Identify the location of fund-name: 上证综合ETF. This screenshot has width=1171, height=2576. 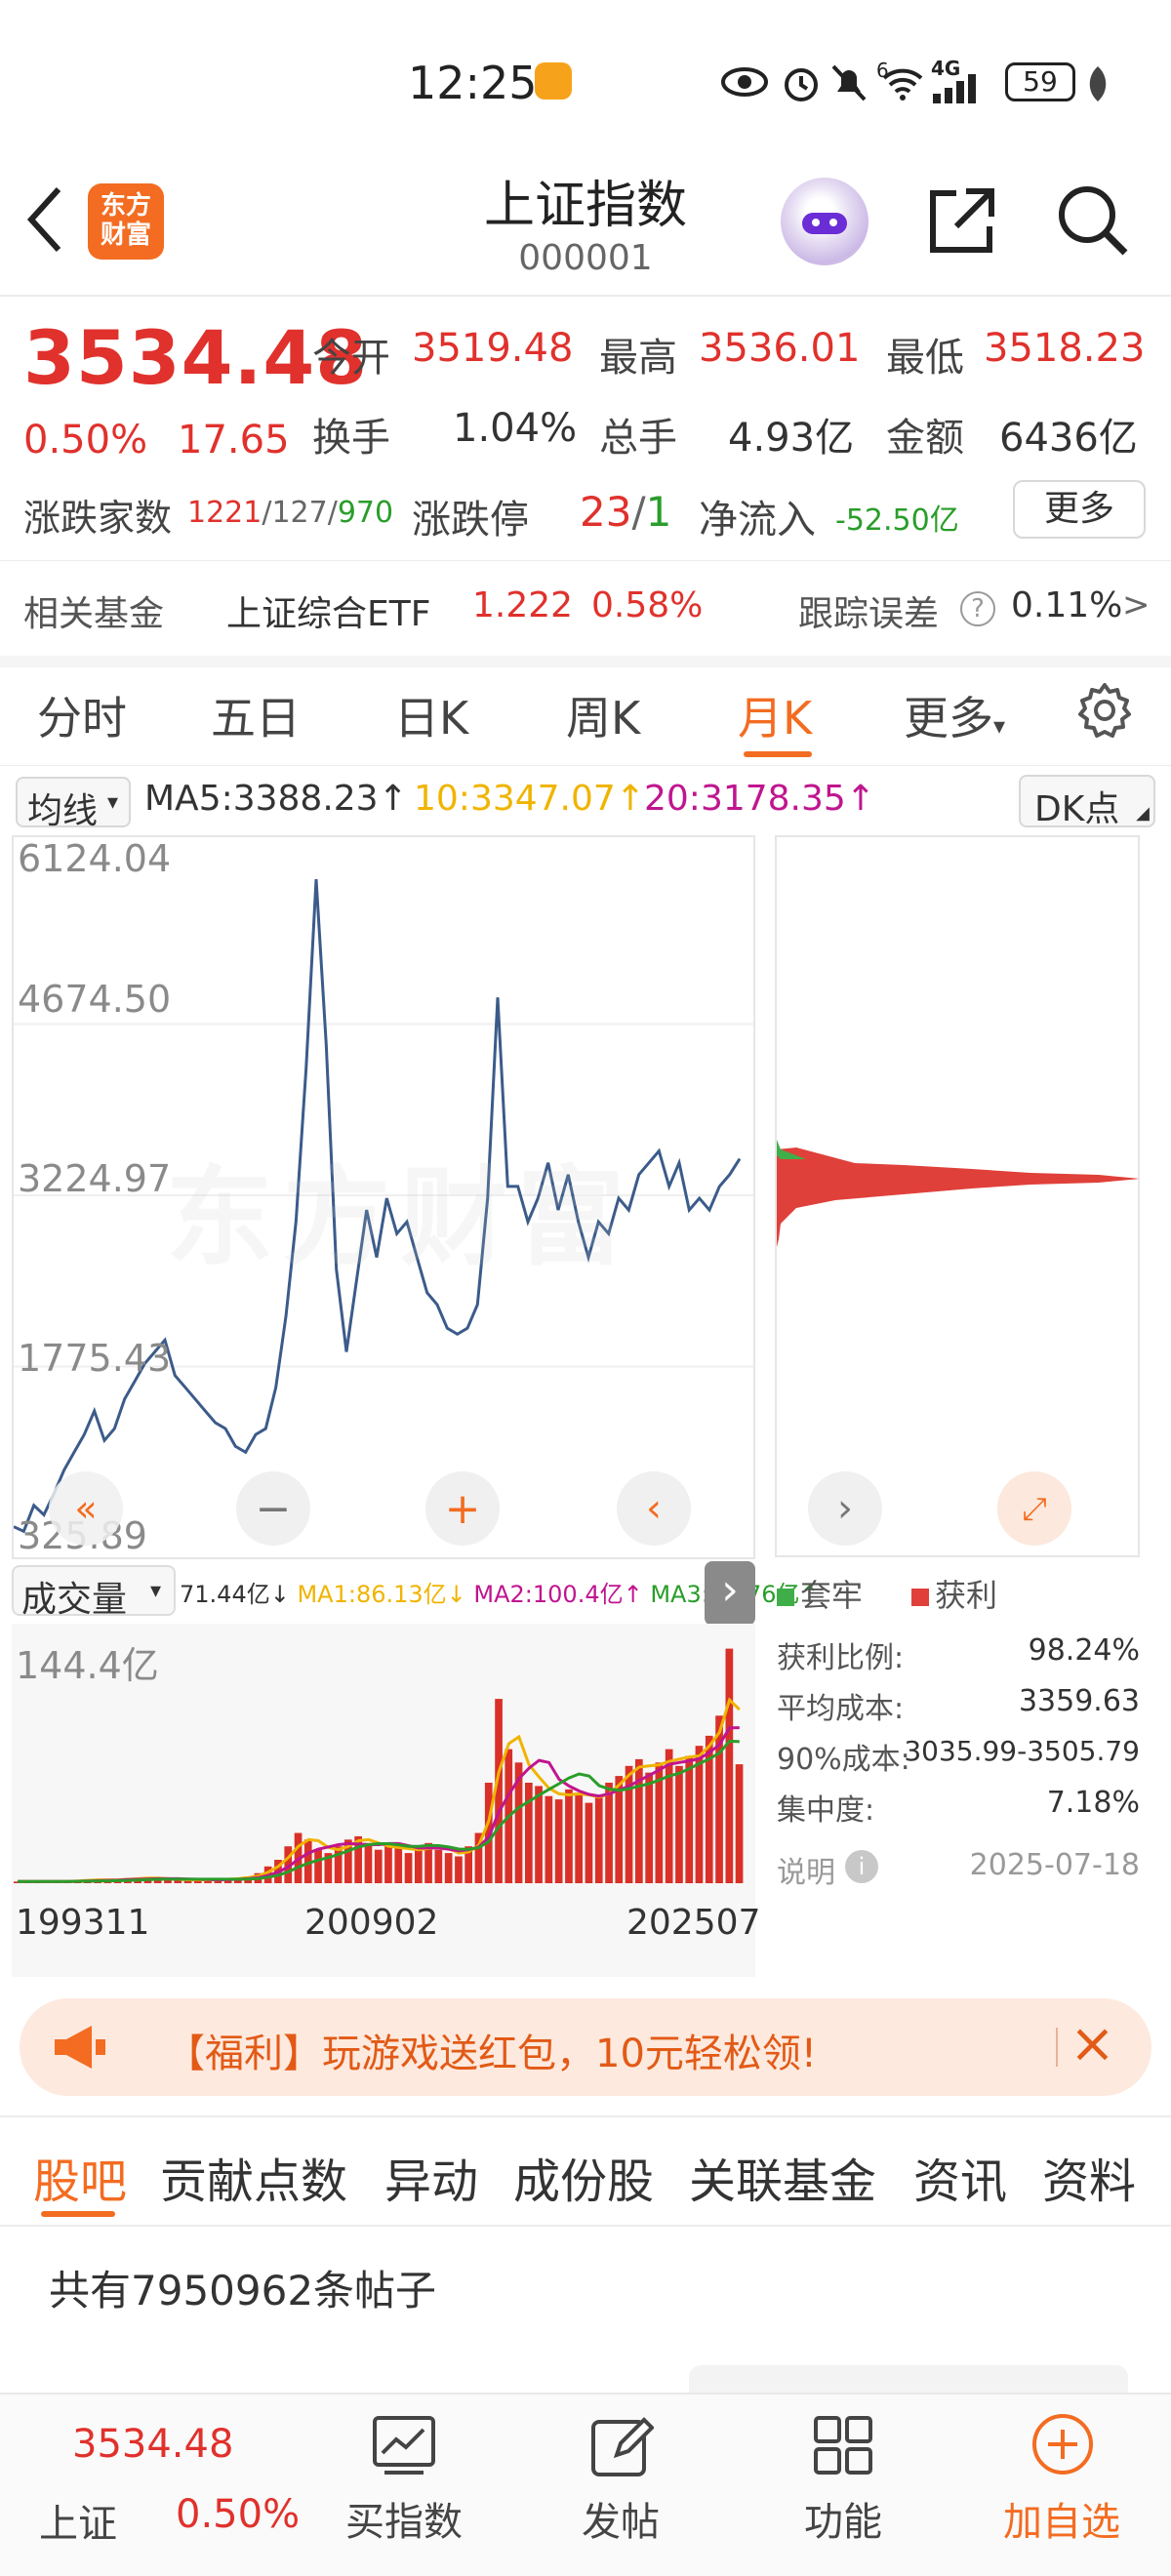
(328, 610).